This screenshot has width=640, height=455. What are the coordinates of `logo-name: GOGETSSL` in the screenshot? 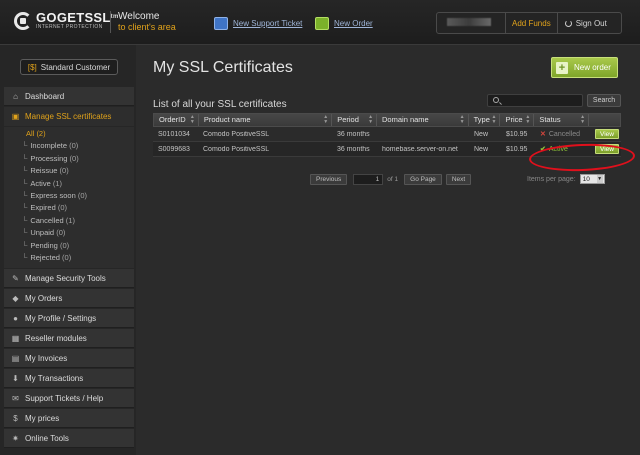 It's located at (73, 17).